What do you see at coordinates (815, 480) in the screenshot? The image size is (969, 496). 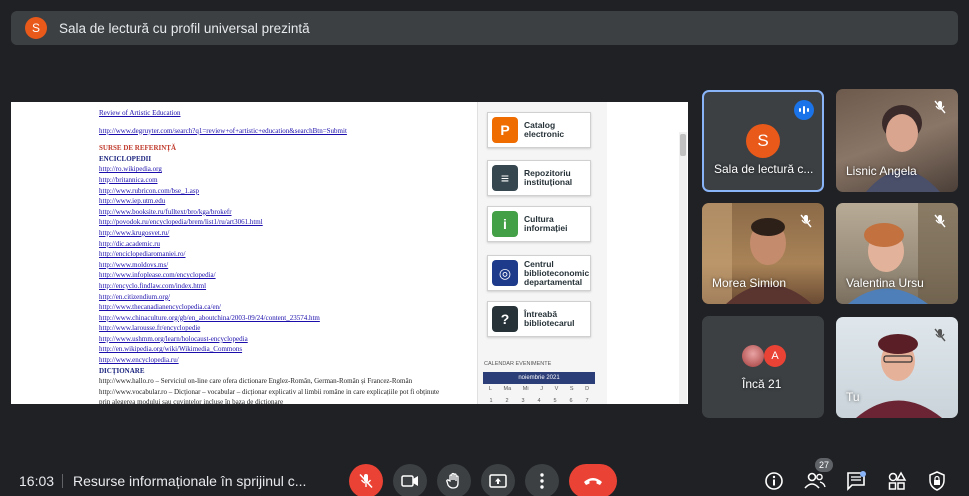 I see `people-icon` at bounding box center [815, 480].